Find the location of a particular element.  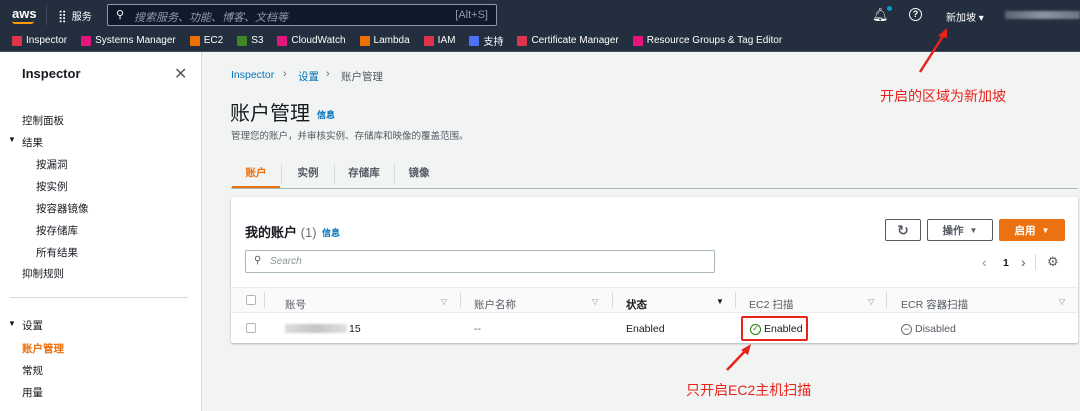

annotation-region-text: 开启的区域为新加坡 is located at coordinates (943, 96).